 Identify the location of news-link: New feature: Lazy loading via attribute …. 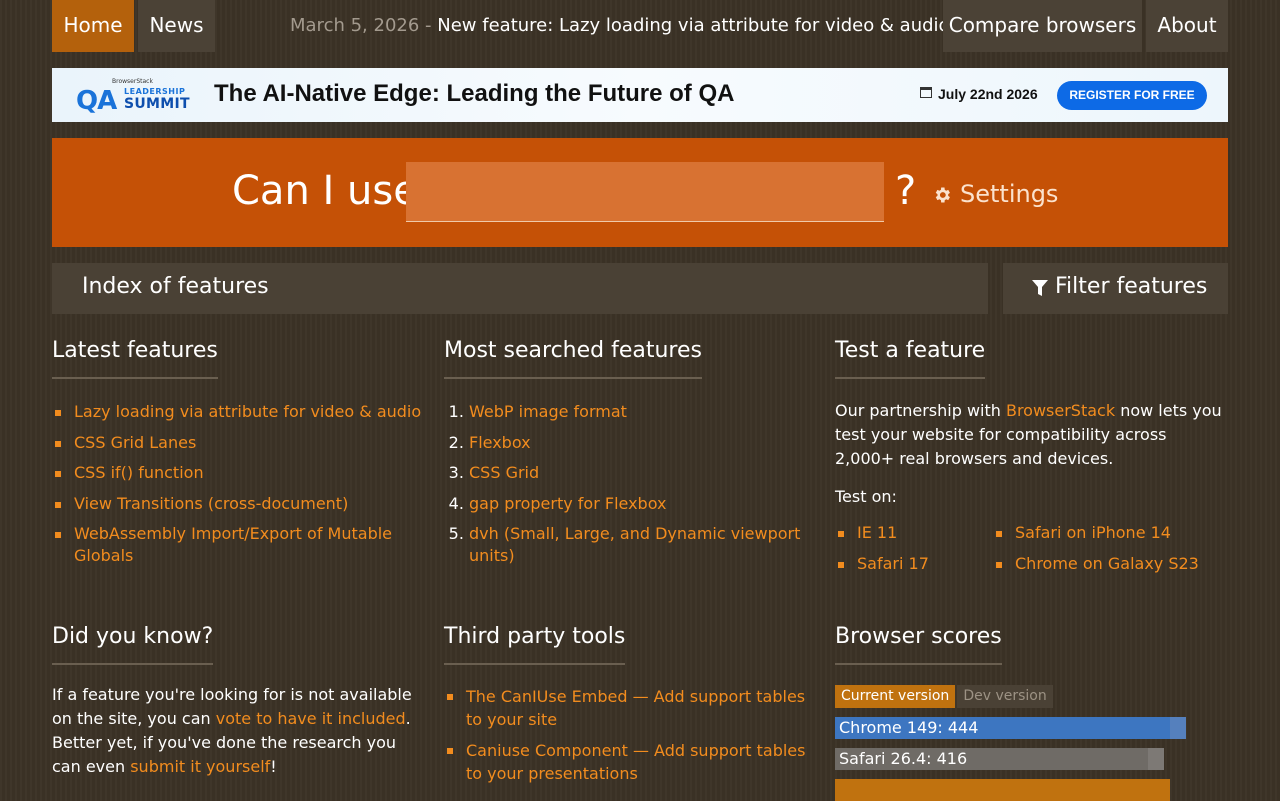
(693, 25).